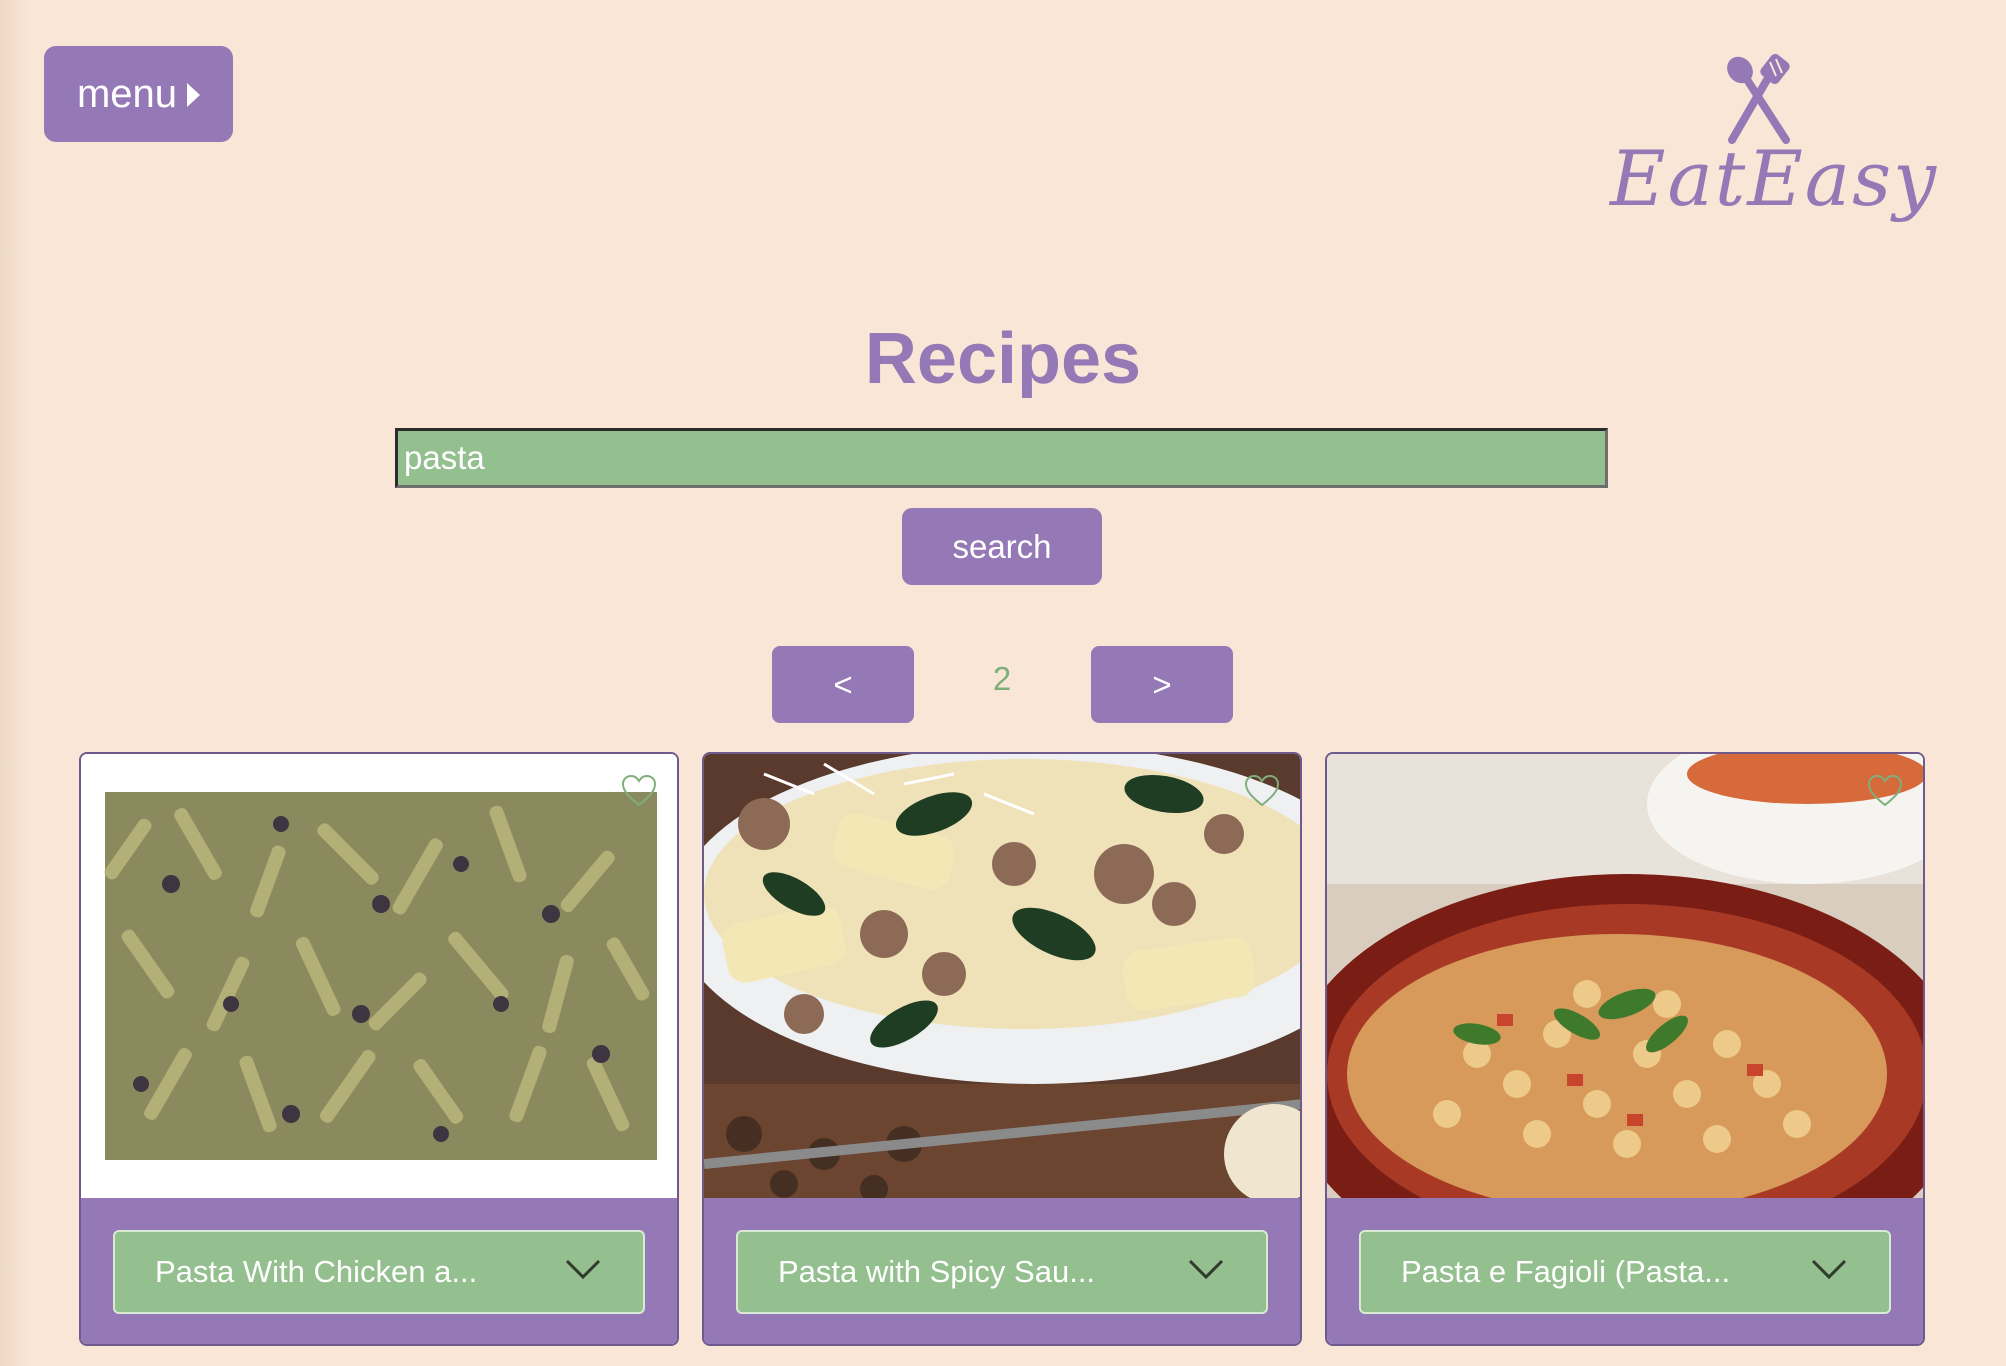 The image size is (2006, 1366). What do you see at coordinates (15, 683) in the screenshot?
I see `page-edge-shadow` at bounding box center [15, 683].